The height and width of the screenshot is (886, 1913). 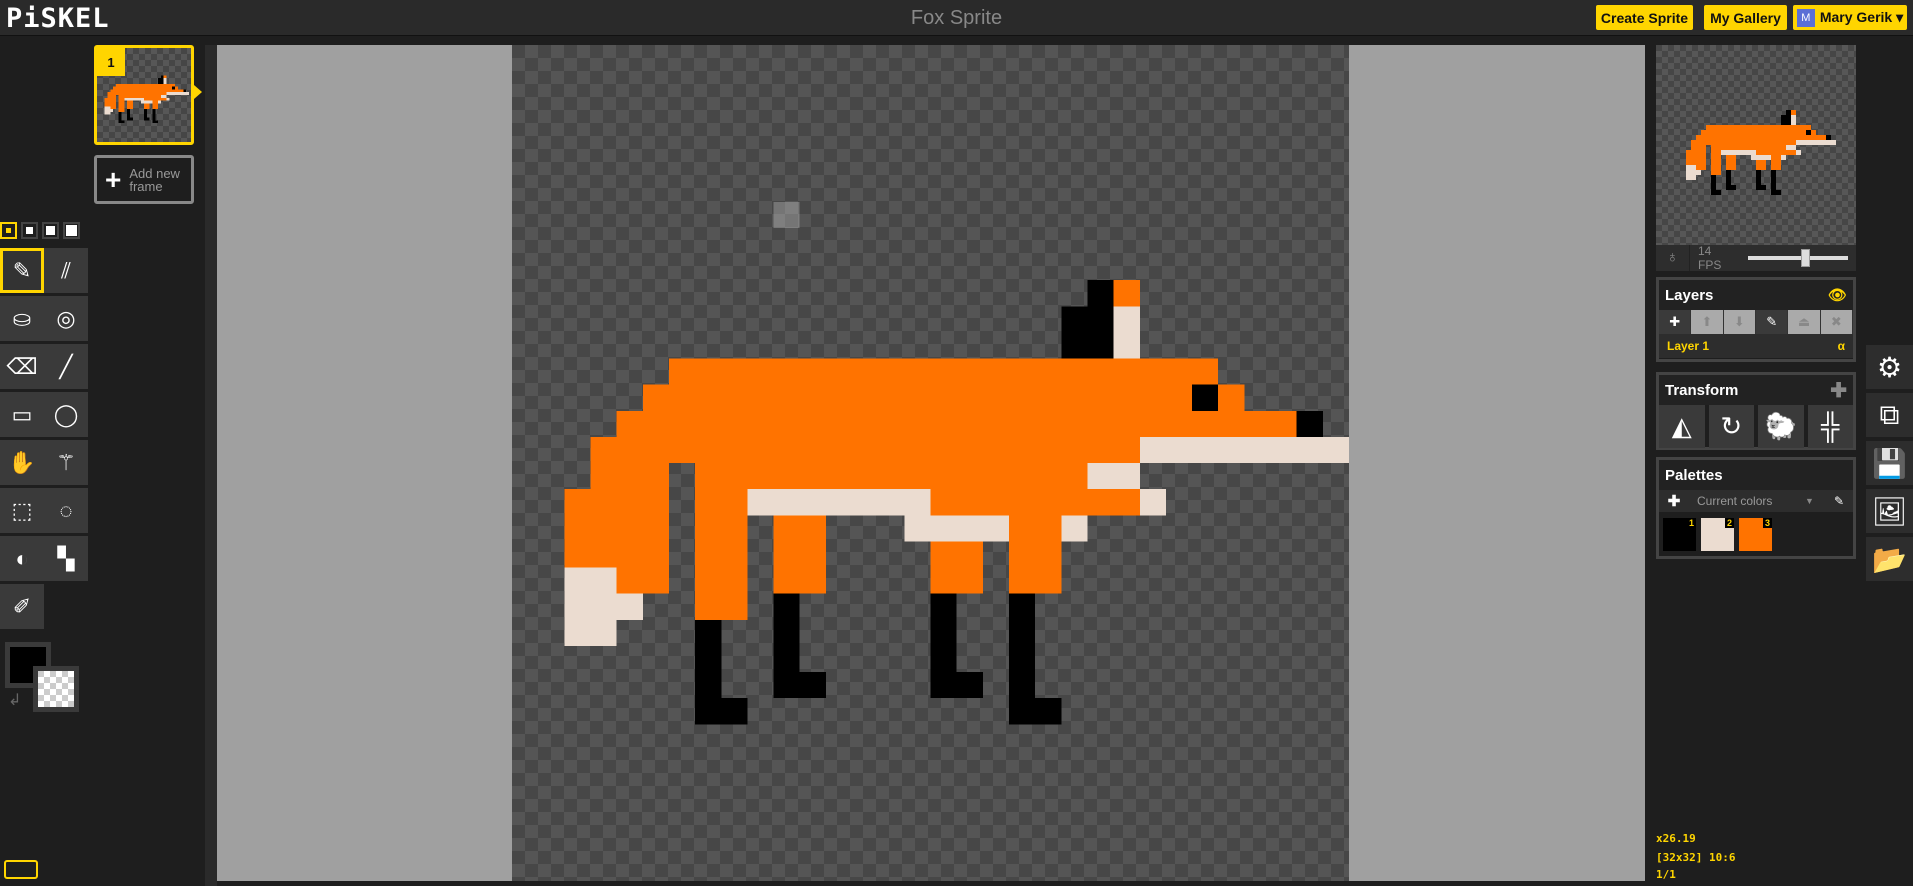 I want to click on vertical-mirror-pen-tool: ⫽, so click(x=66, y=270).